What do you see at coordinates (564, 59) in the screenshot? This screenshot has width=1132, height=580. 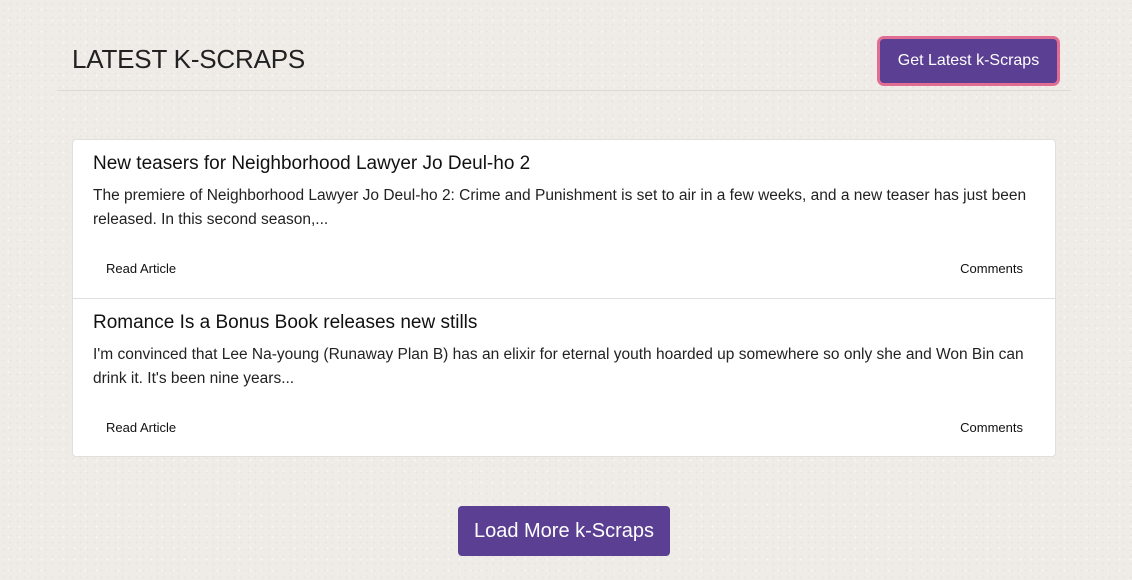 I see `page-header: LATEST K-SCRAPS Get Latest k-Scraps` at bounding box center [564, 59].